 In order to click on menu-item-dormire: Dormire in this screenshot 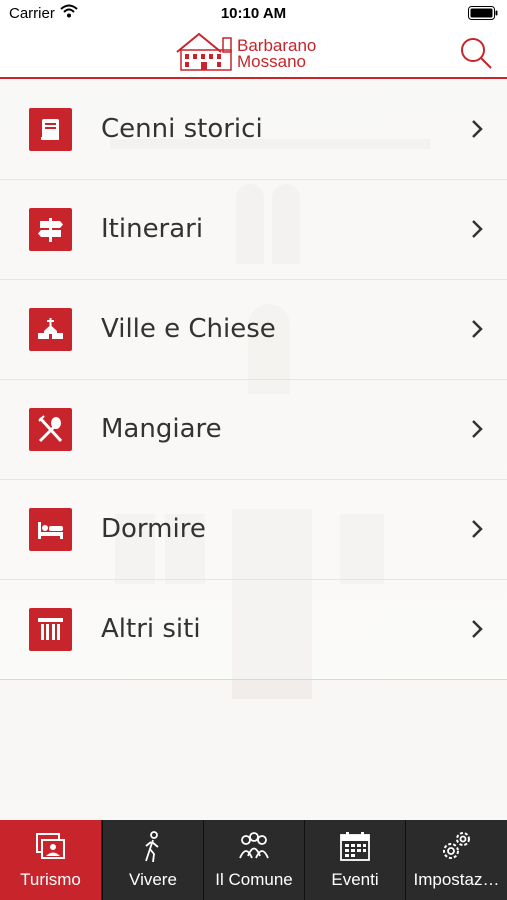, I will do `click(253, 529)`.